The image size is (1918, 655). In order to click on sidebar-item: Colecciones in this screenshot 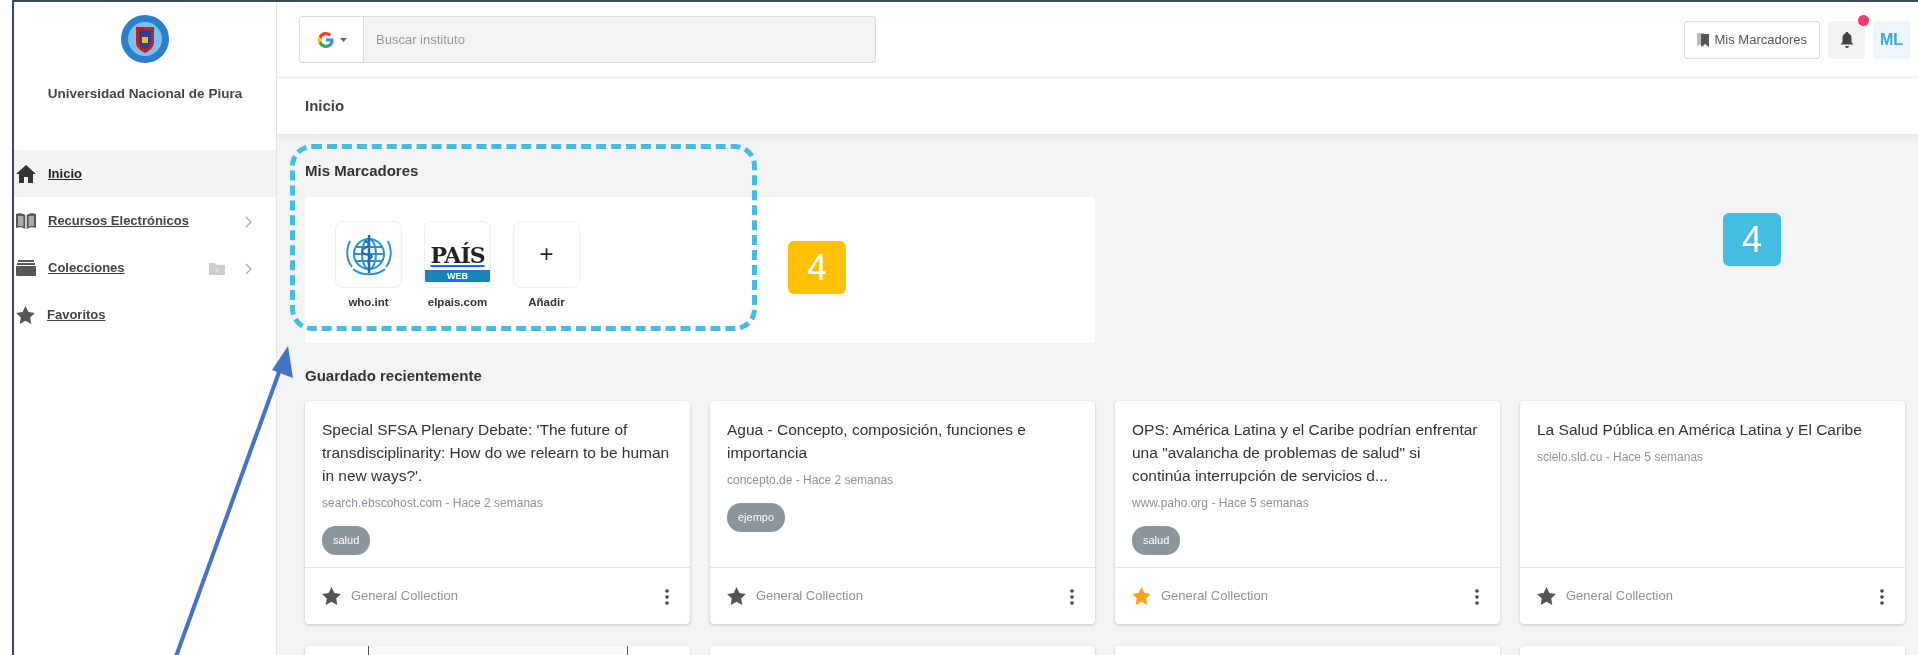, I will do `click(145, 268)`.